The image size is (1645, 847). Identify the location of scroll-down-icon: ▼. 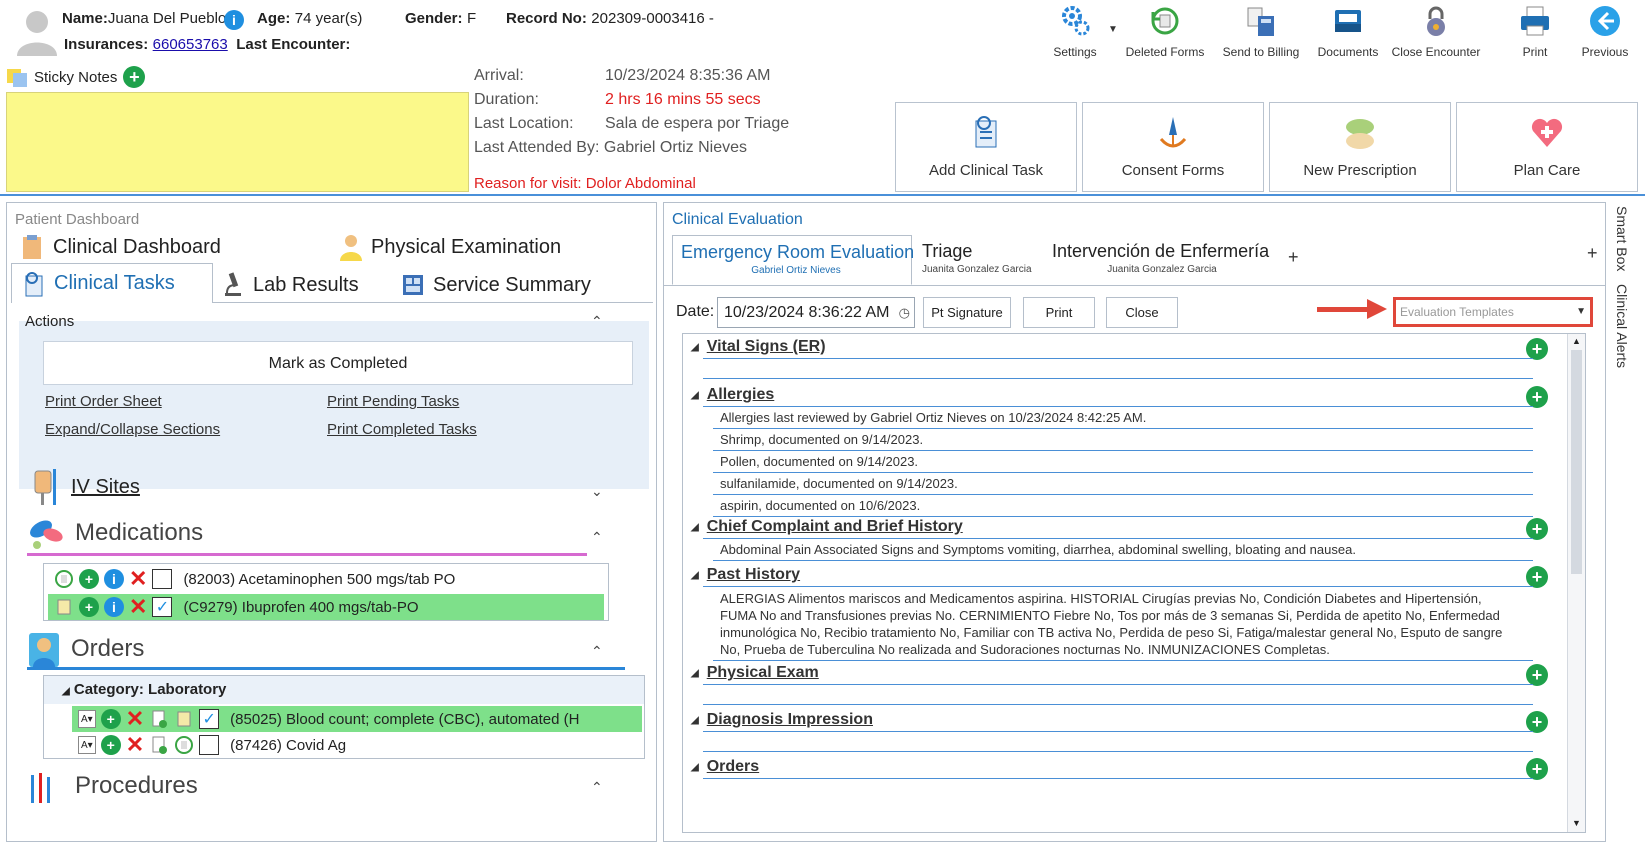
(1576, 823).